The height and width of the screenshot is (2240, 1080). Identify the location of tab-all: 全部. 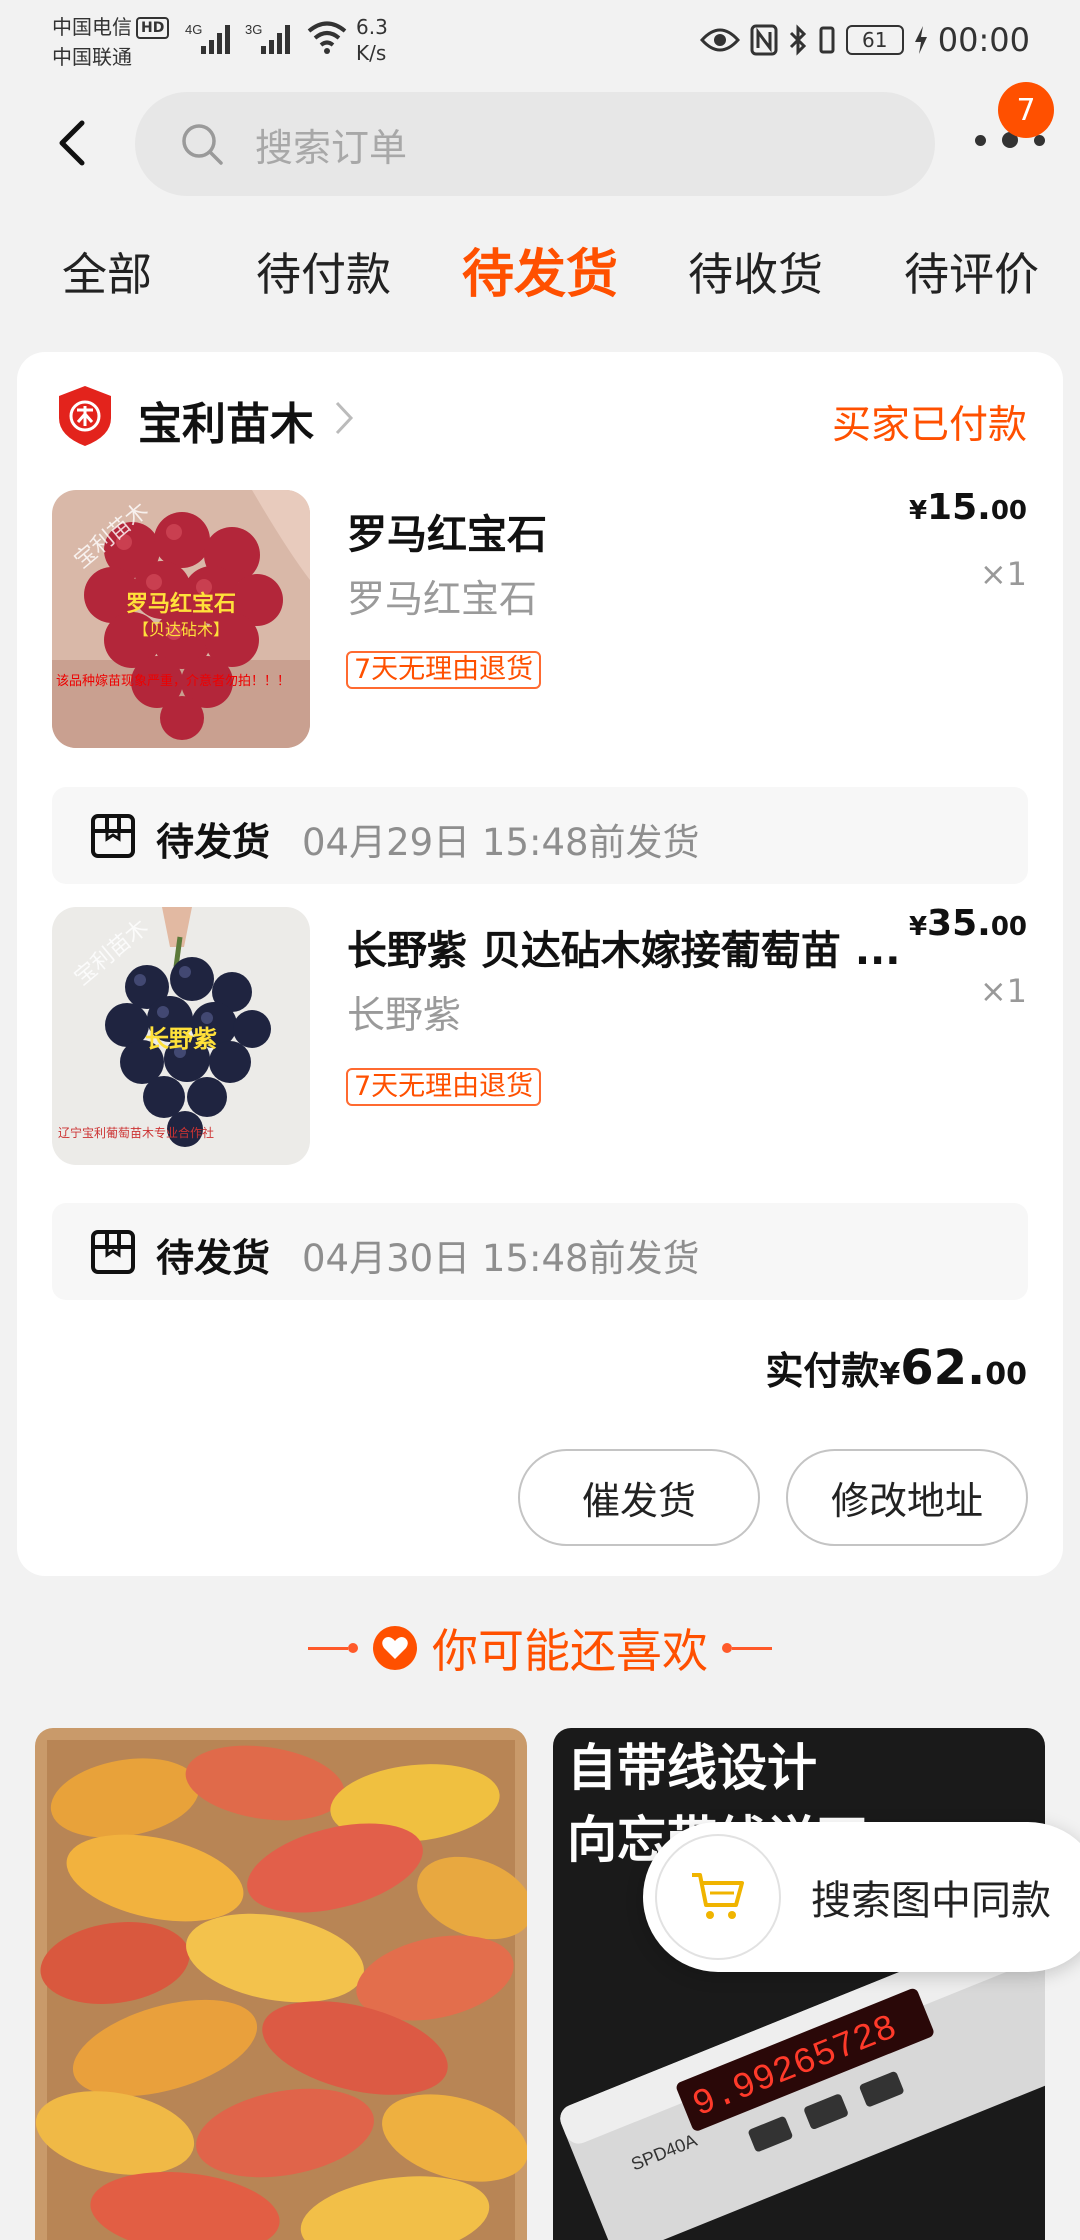
(107, 275).